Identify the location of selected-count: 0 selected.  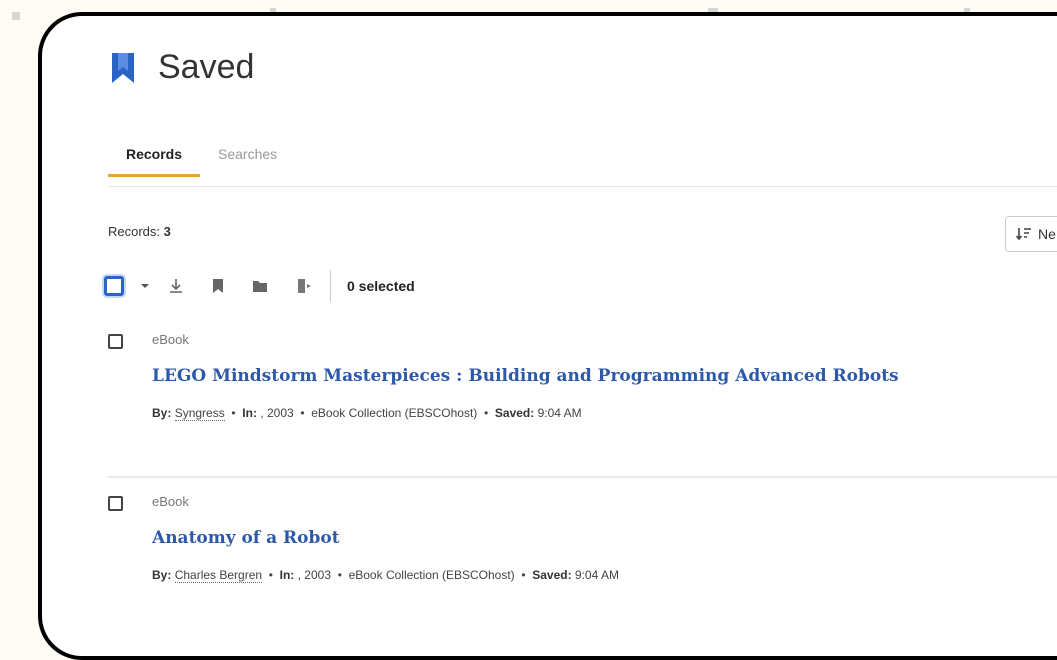
(381, 286).